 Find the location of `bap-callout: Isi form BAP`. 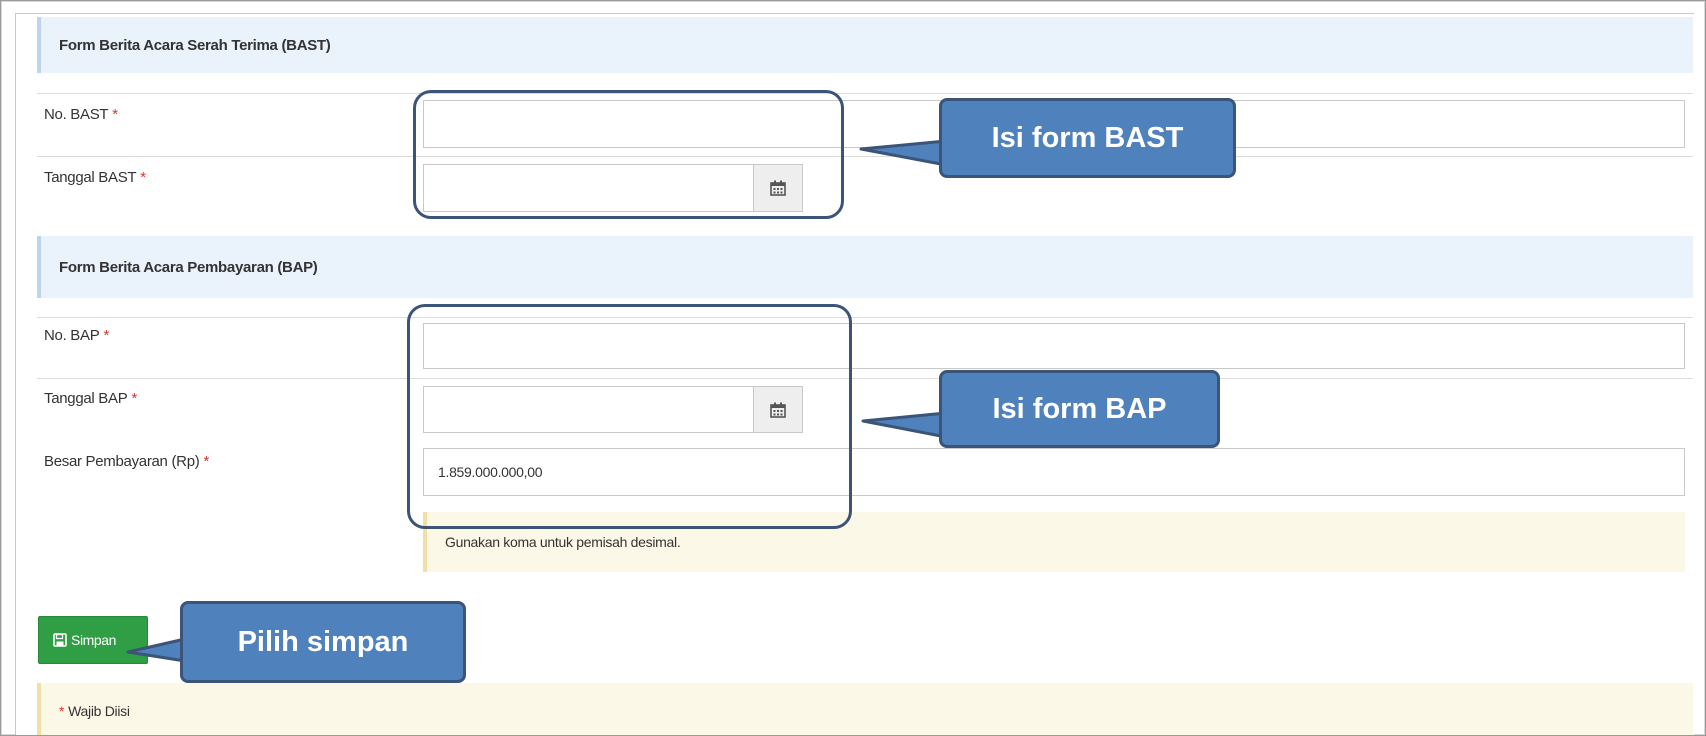

bap-callout: Isi form BAP is located at coordinates (1079, 409).